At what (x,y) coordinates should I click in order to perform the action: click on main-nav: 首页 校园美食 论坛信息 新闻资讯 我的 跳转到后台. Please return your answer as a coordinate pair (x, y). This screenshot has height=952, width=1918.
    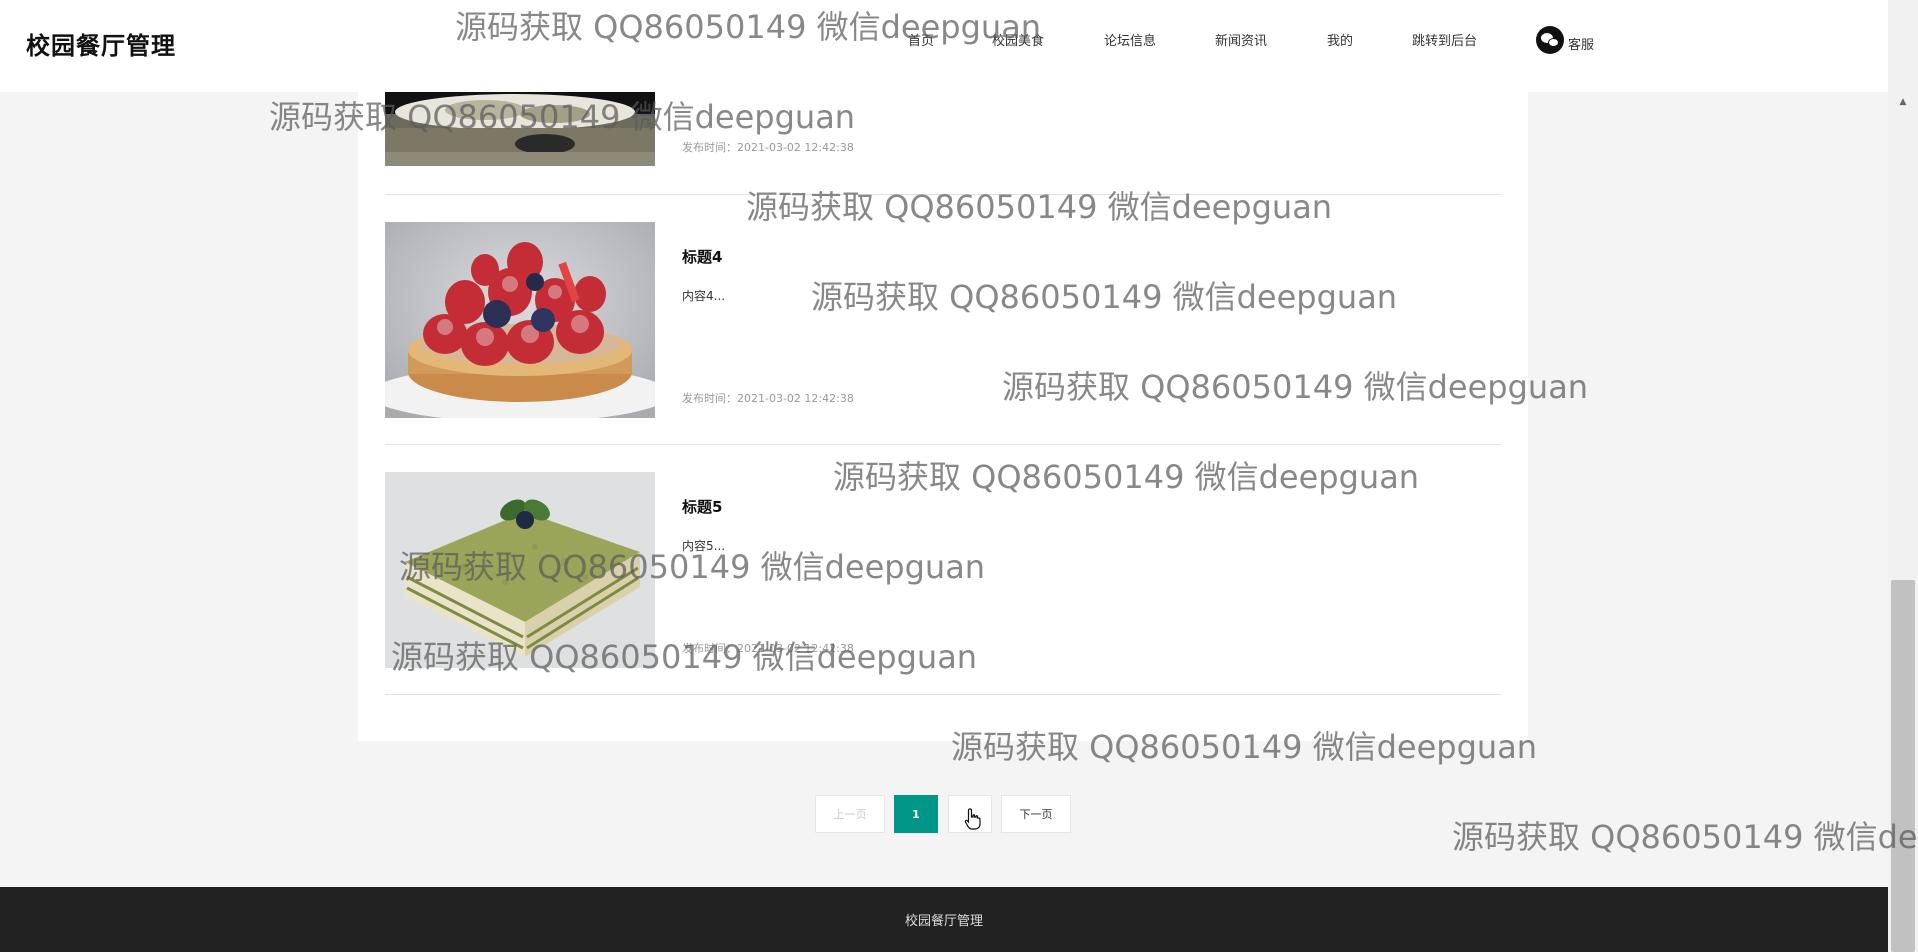
    Looking at the image, I should click on (944, 42).